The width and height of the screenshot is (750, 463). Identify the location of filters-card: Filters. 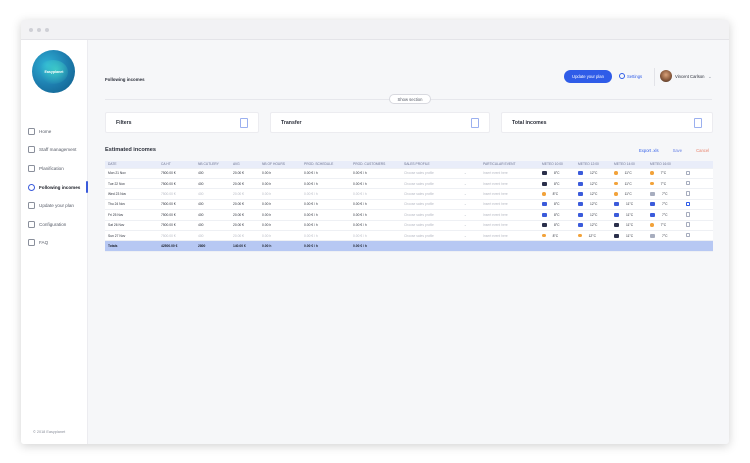
(182, 122).